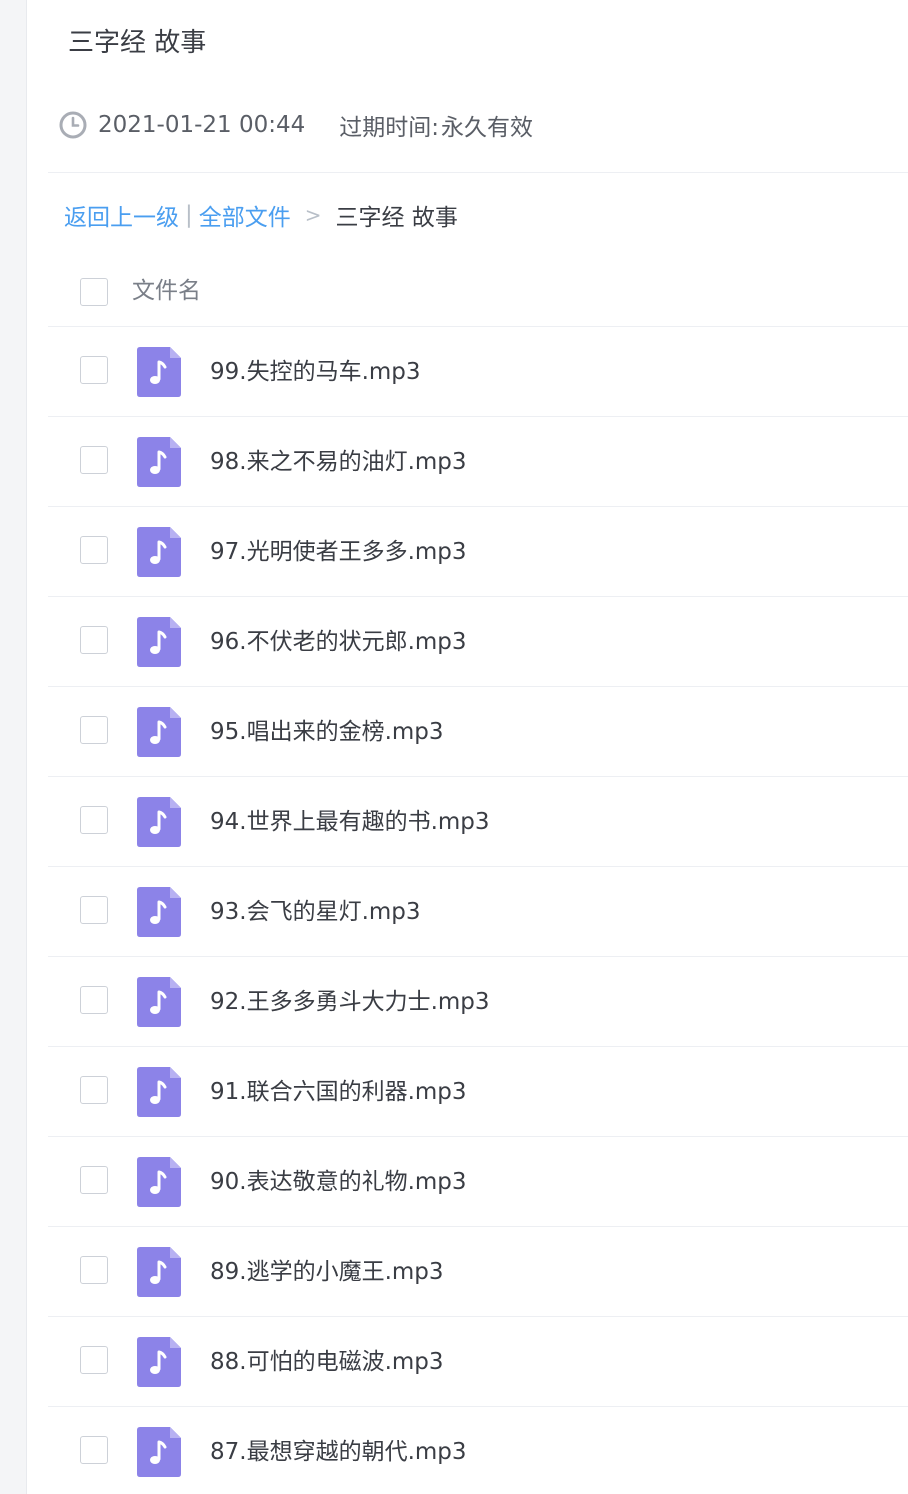 The image size is (908, 1494). What do you see at coordinates (245, 215) in the screenshot?
I see `all-files-link: 全部文件` at bounding box center [245, 215].